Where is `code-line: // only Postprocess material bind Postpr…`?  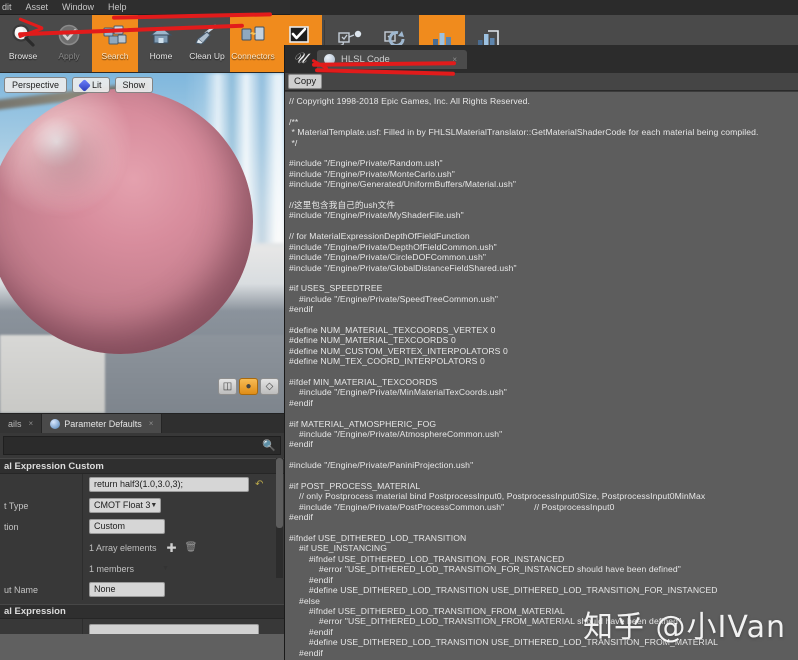
code-line: // only Postprocess material bind Postpr… is located at coordinates (497, 496).